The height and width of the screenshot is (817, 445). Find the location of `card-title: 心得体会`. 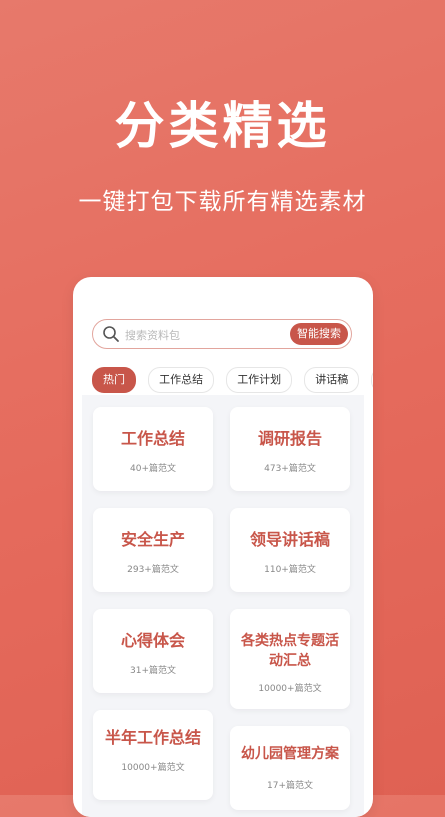

card-title: 心得体会 is located at coordinates (152, 640).